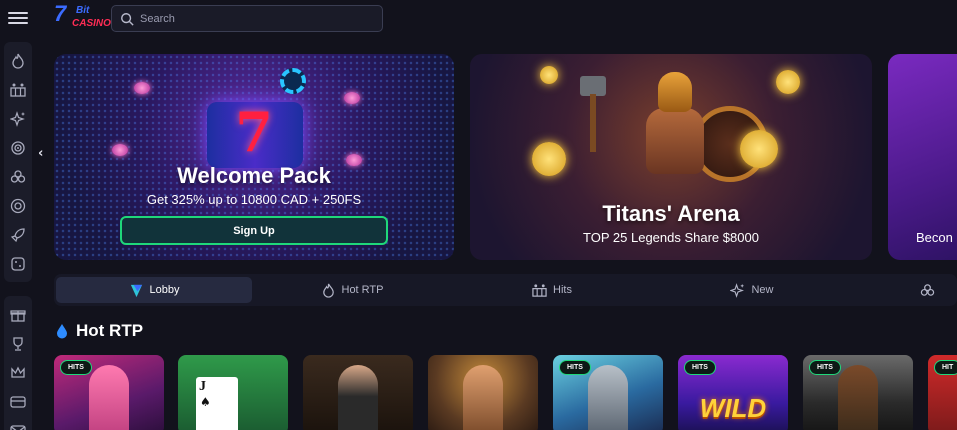 The width and height of the screenshot is (957, 430). Describe the element at coordinates (81, 17) in the screenshot. I see `casino-logo: 7 Bit CASINO` at that location.